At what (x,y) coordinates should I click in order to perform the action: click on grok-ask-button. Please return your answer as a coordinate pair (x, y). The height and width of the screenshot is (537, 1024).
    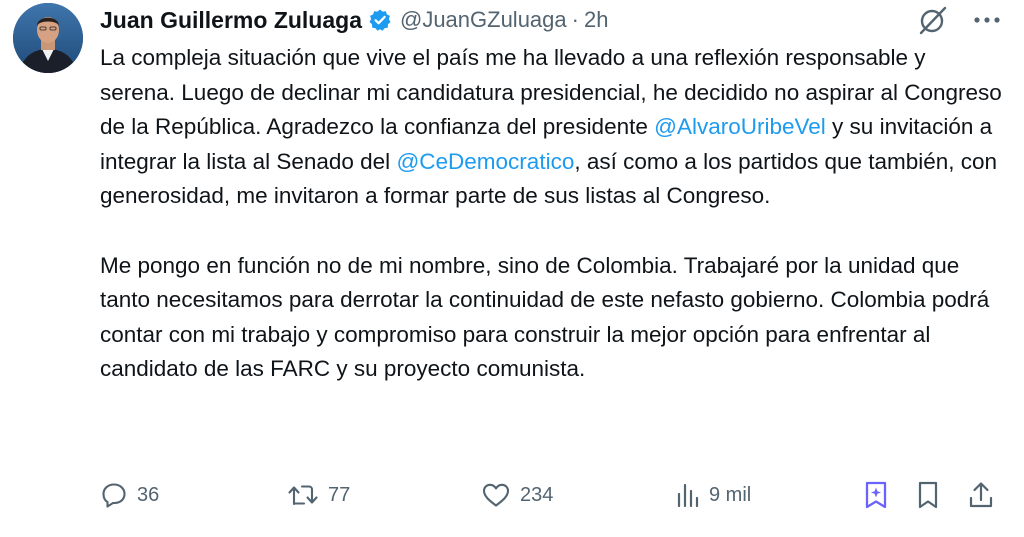
    Looking at the image, I should click on (876, 495).